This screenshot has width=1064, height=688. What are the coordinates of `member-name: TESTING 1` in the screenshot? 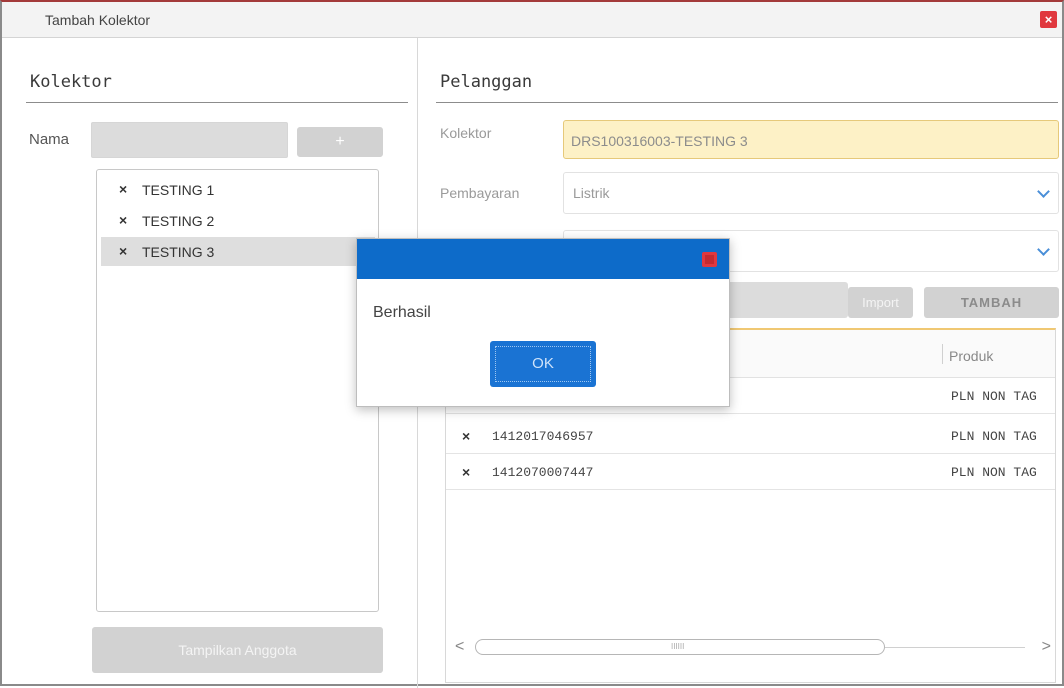 It's located at (178, 190).